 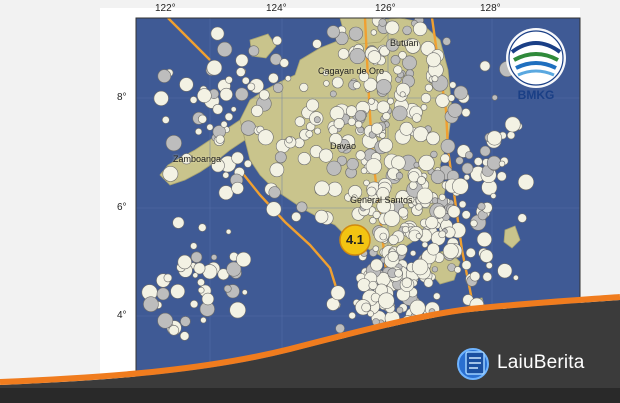 I want to click on city-label-zamboanga: Zamboanga, so click(x=197, y=159).